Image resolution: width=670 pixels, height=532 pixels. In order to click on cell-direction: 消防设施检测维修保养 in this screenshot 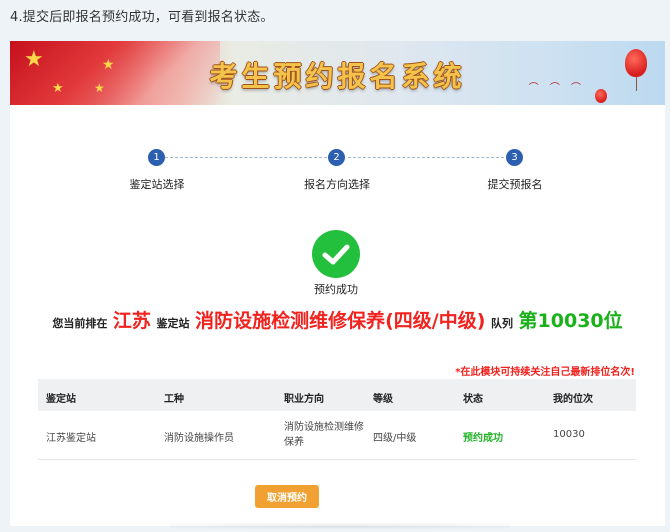, I will do `click(324, 435)`.